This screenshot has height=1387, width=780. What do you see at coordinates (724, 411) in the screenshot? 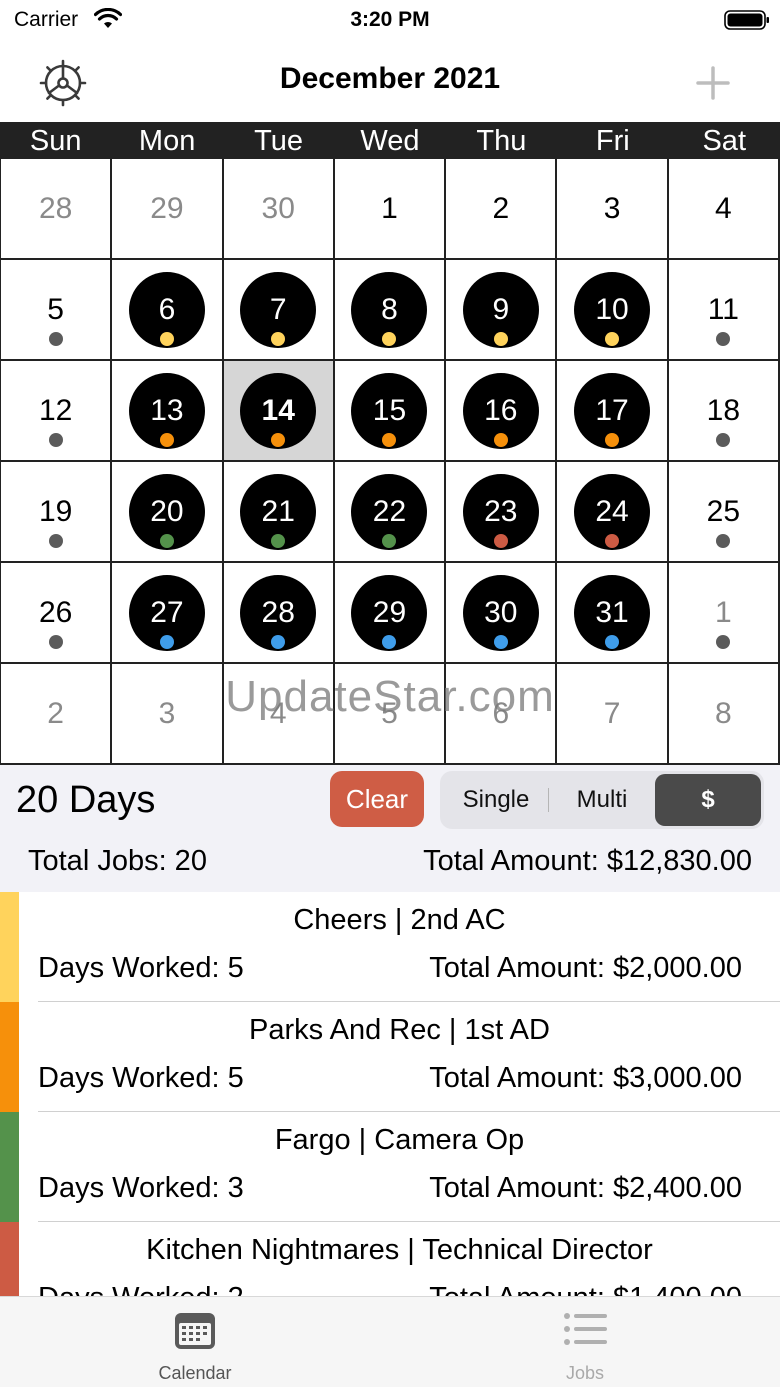
I see `day-cell: 18` at bounding box center [724, 411].